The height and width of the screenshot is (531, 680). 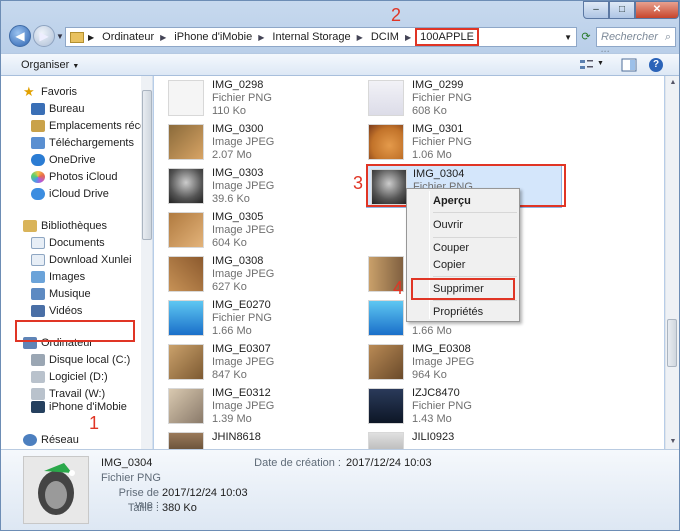 I want to click on forward-button: ▶, so click(x=44, y=36).